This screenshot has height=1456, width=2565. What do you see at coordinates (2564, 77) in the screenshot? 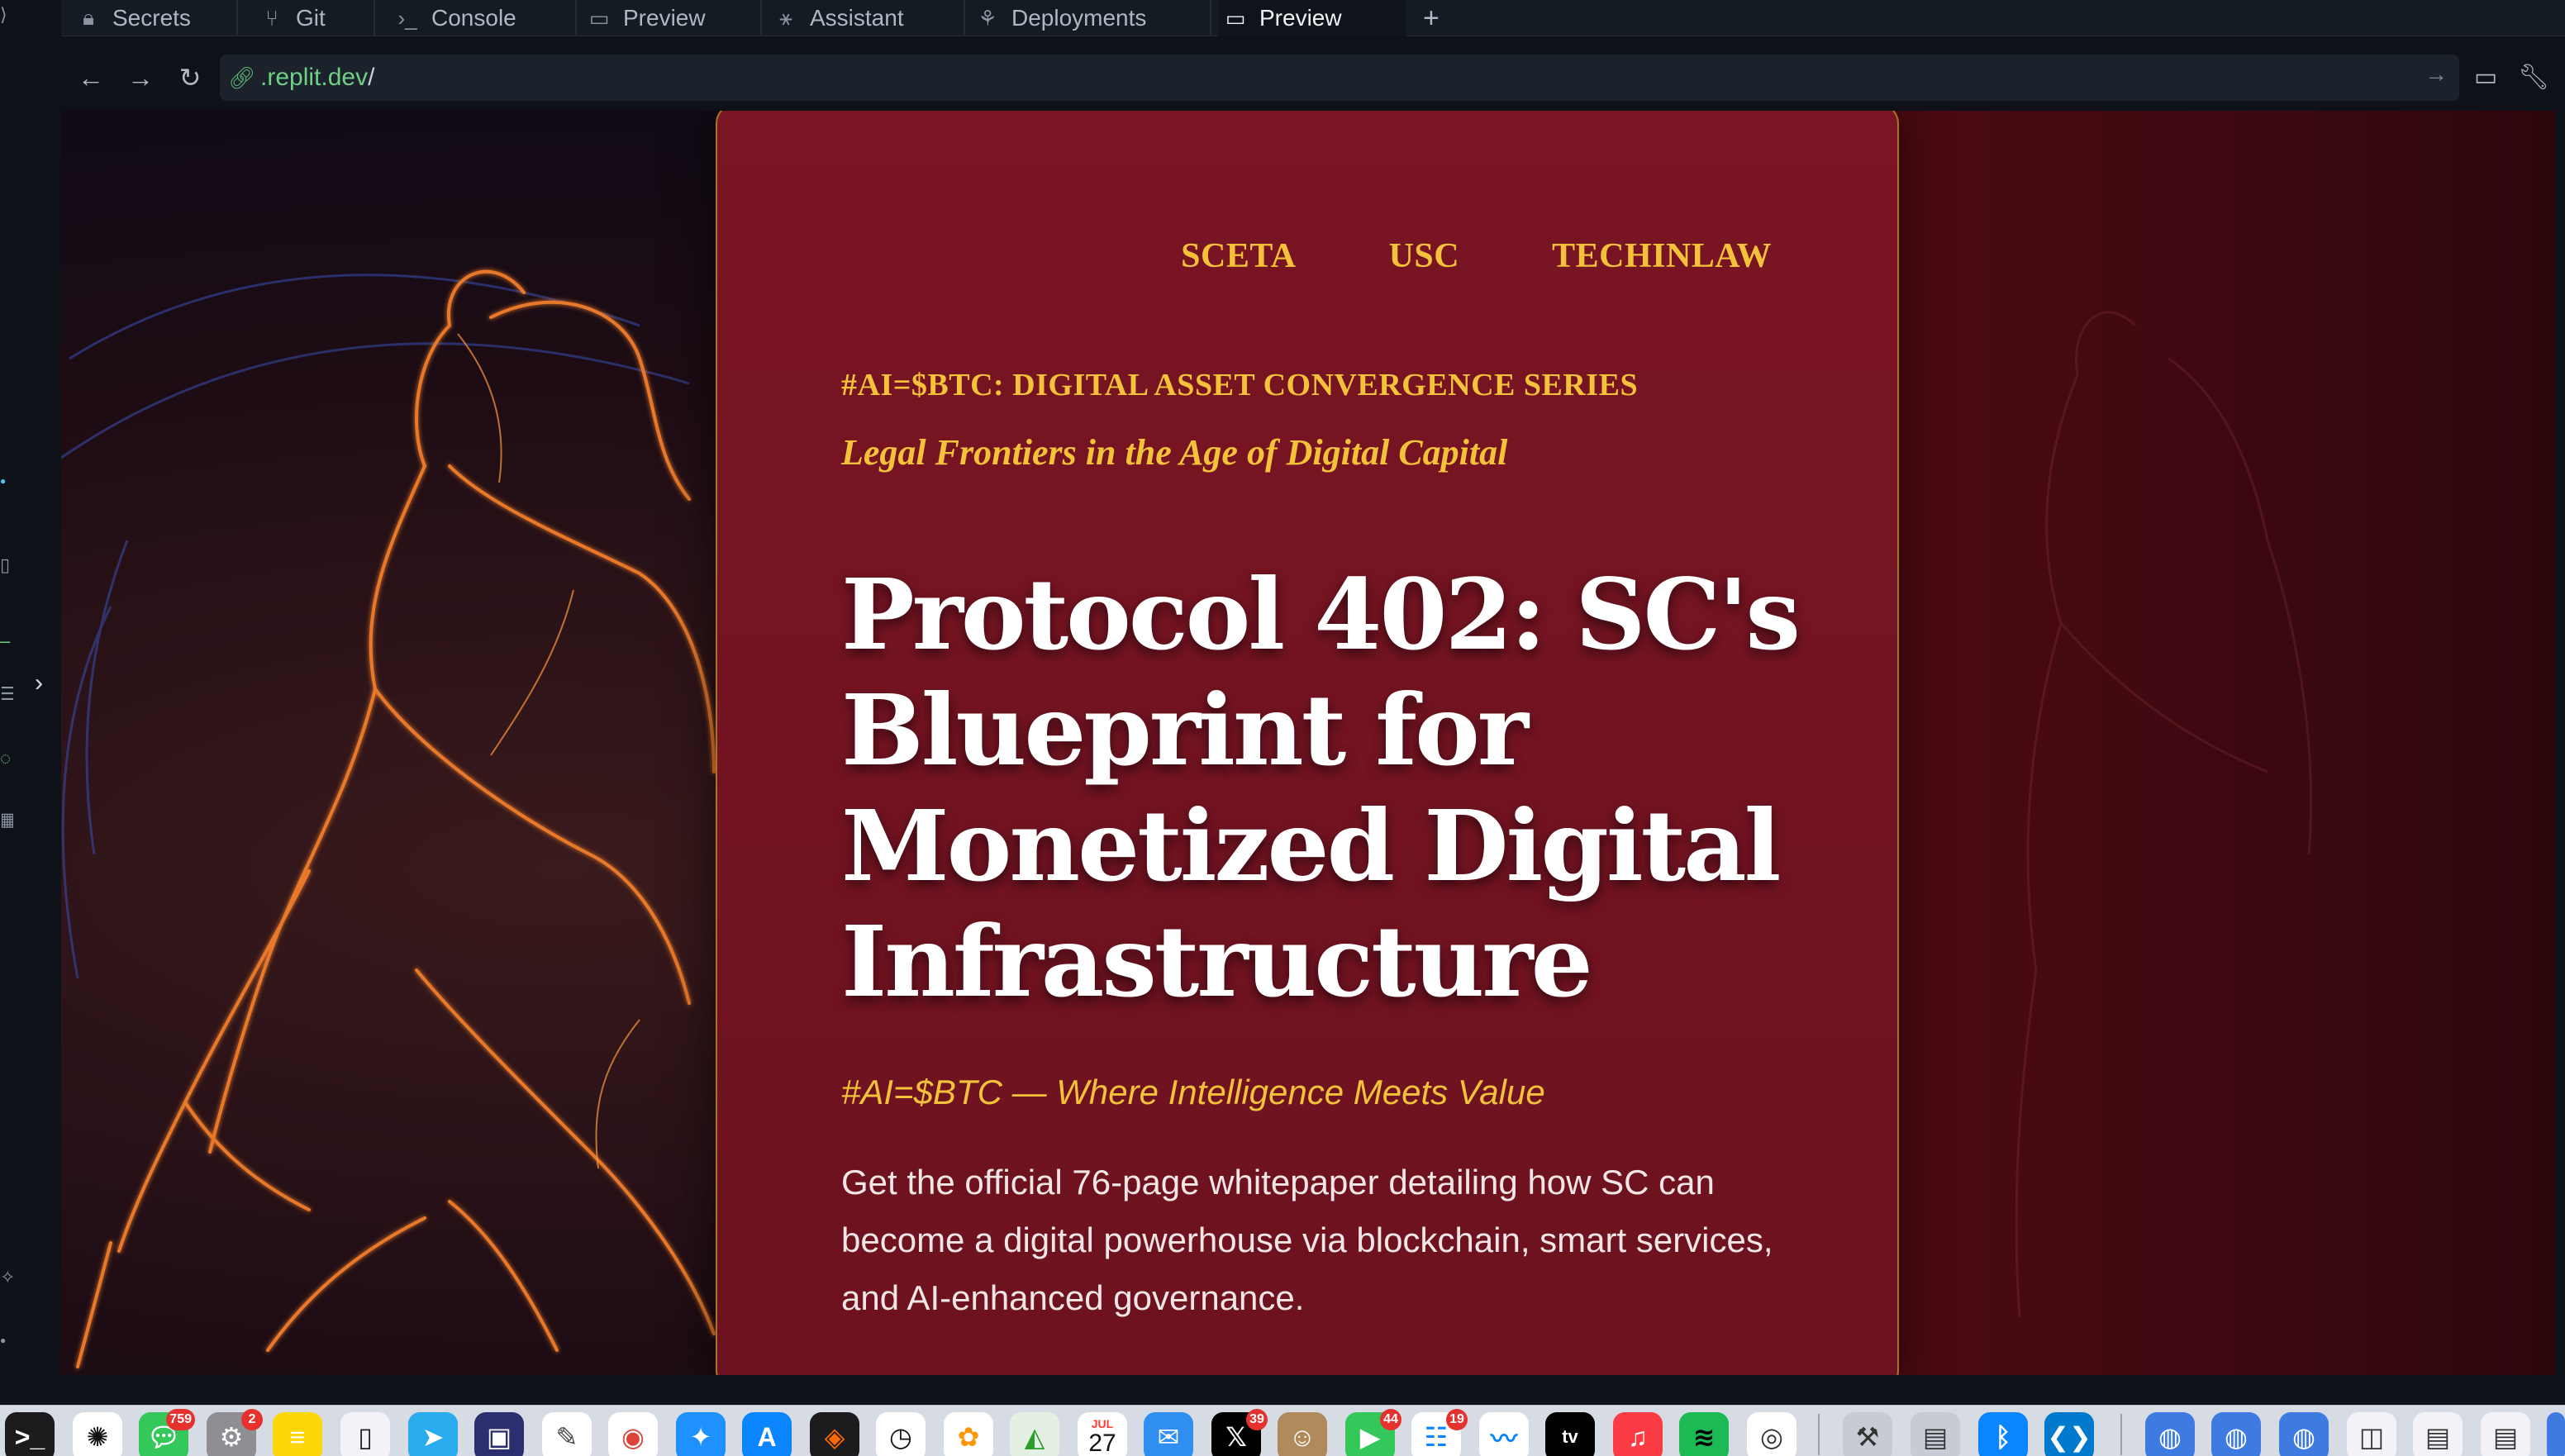
I see `open-external-icon: ↗` at bounding box center [2564, 77].